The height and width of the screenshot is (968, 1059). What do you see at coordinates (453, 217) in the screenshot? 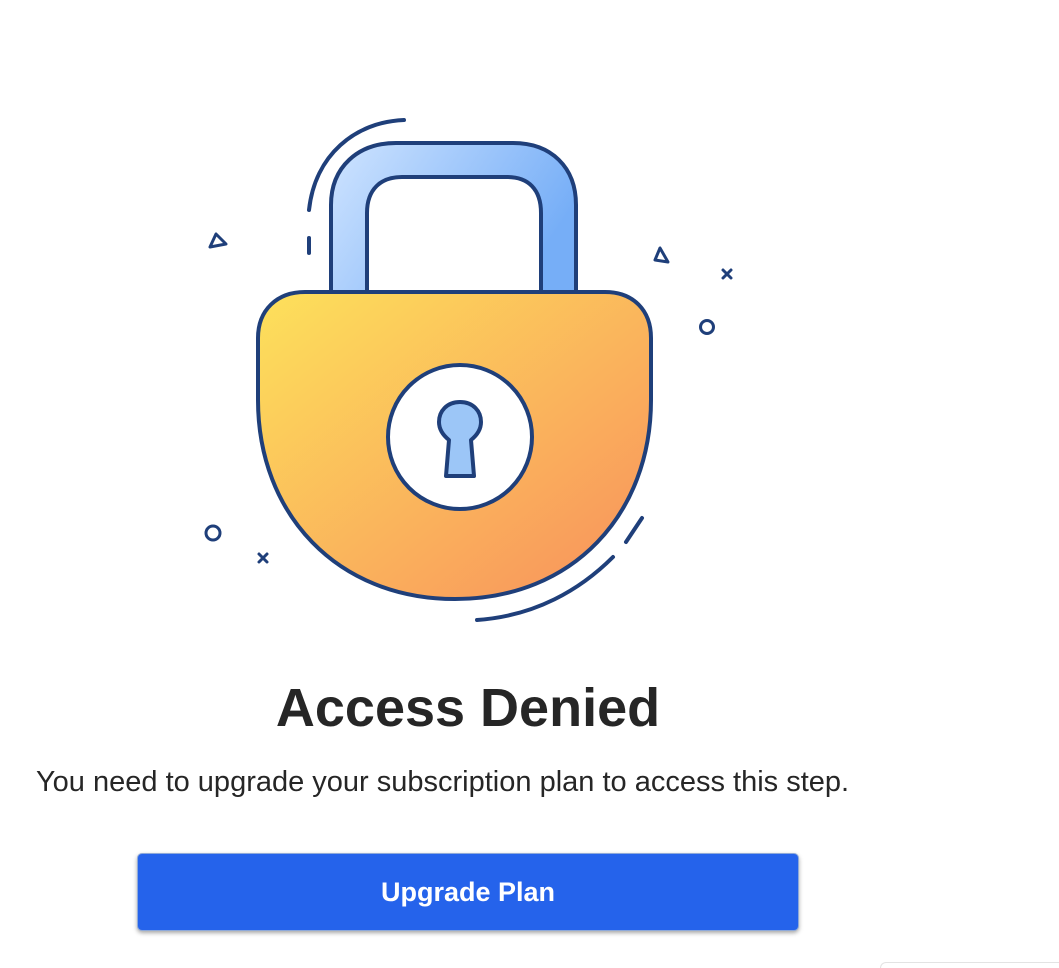
I see `shackle-icon` at bounding box center [453, 217].